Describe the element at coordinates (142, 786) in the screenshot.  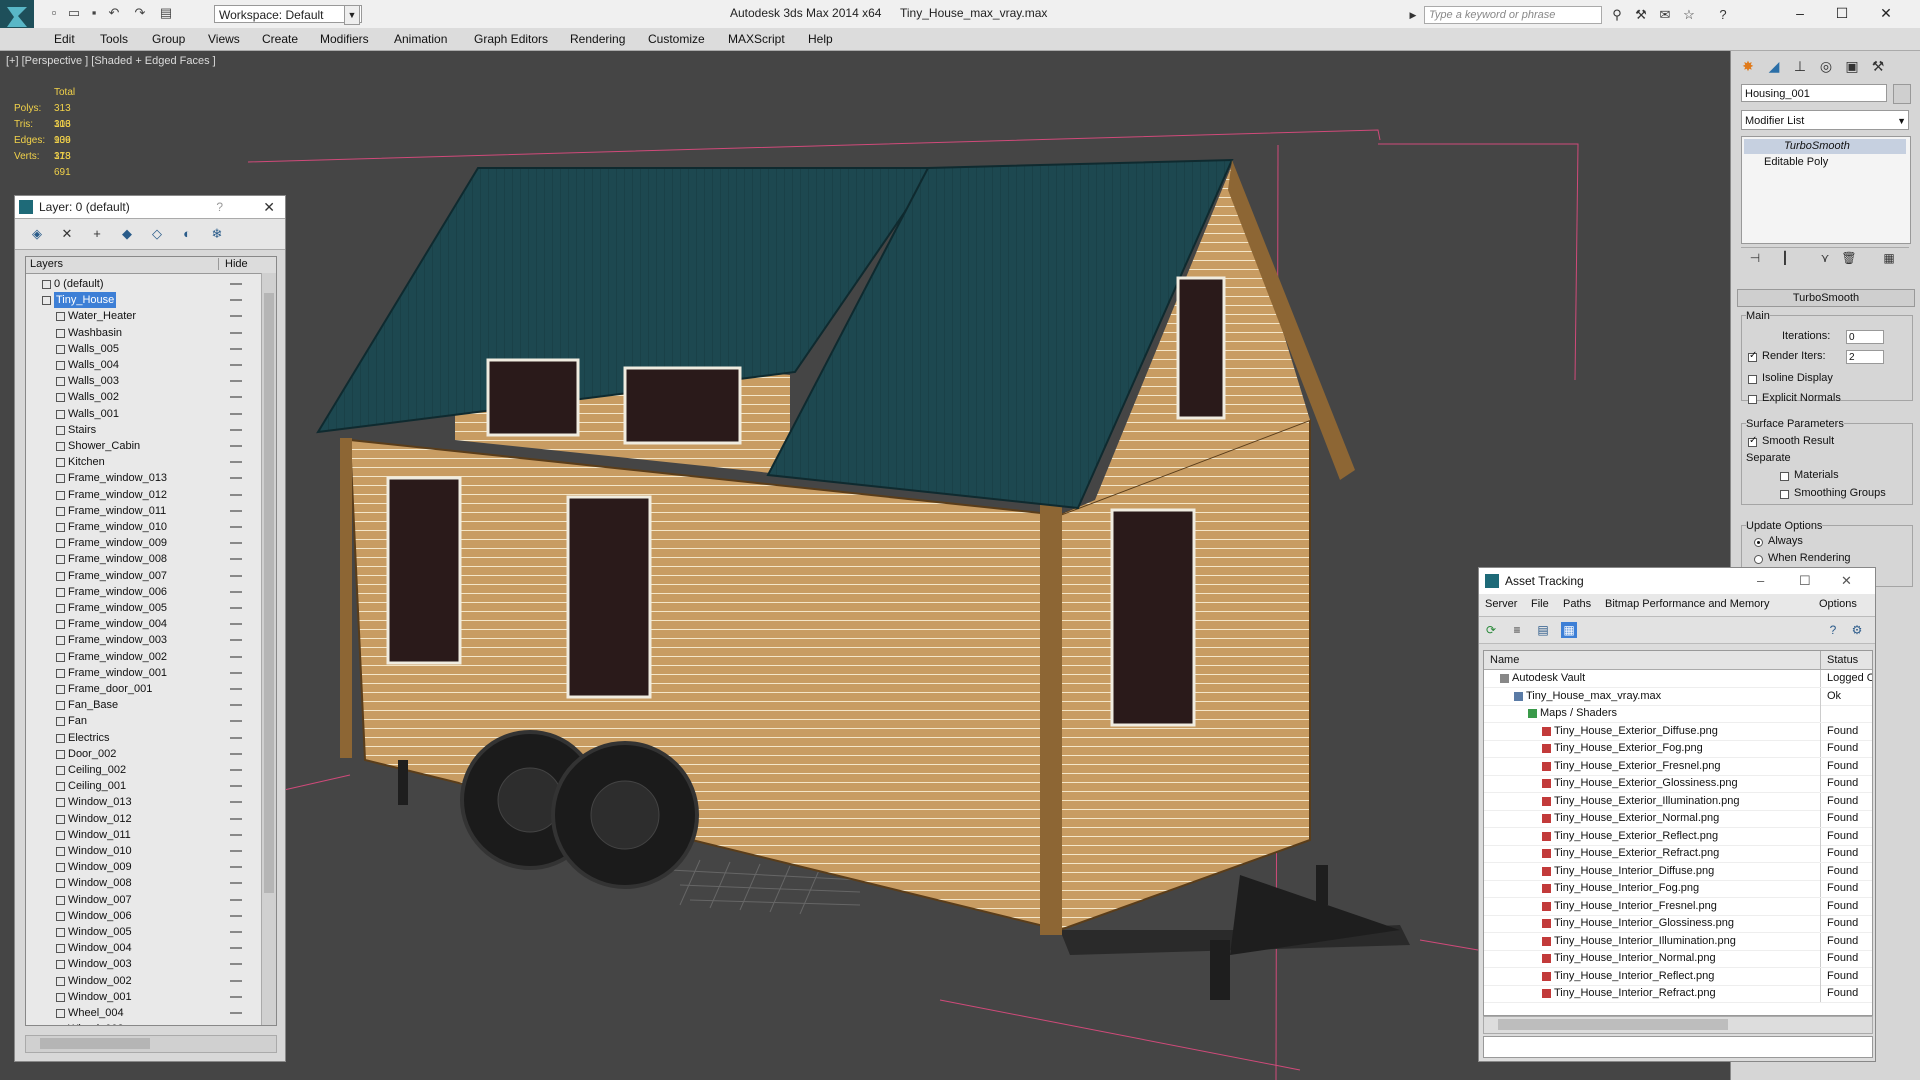
I see `layer-row: Ceiling_001` at that location.